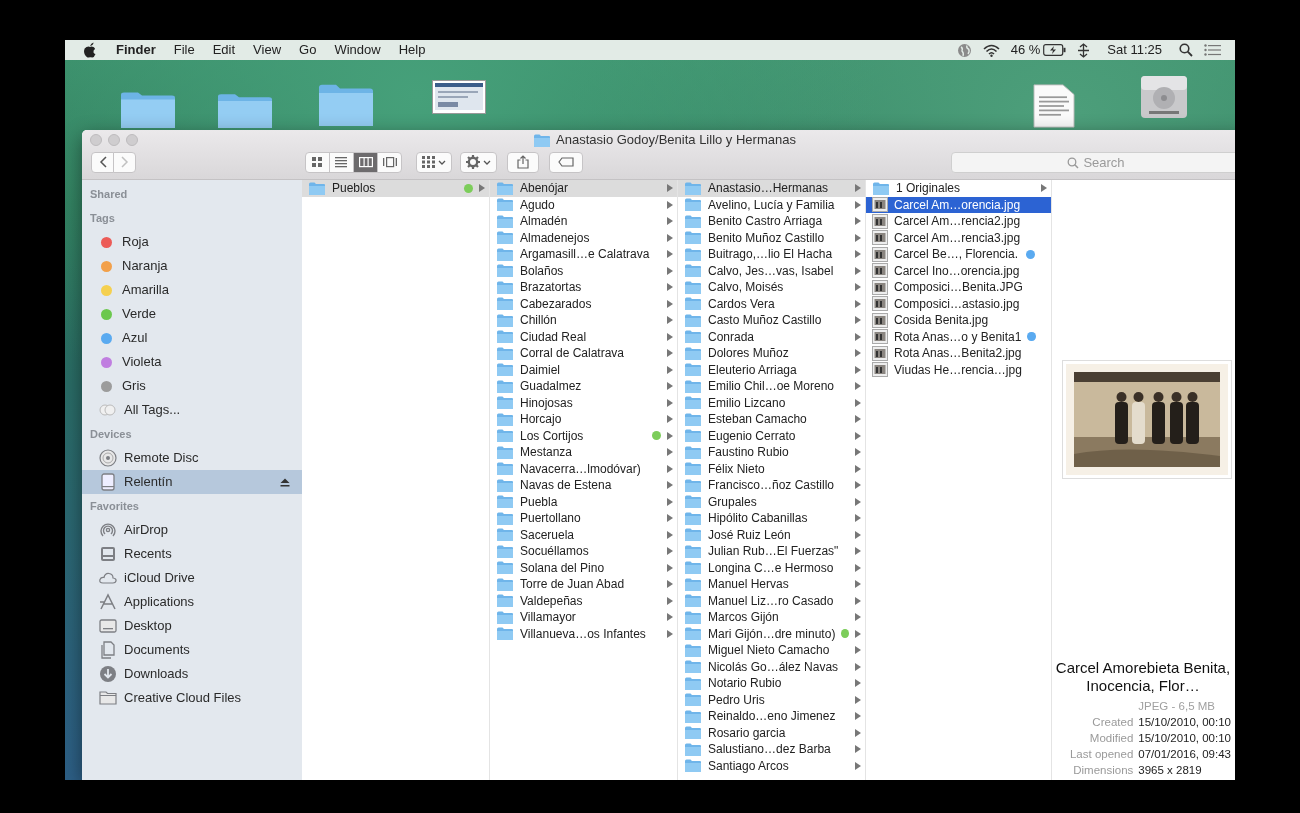 Image resolution: width=1300 pixels, height=813 pixels. I want to click on file-row: Hinojosas, so click(583, 402).